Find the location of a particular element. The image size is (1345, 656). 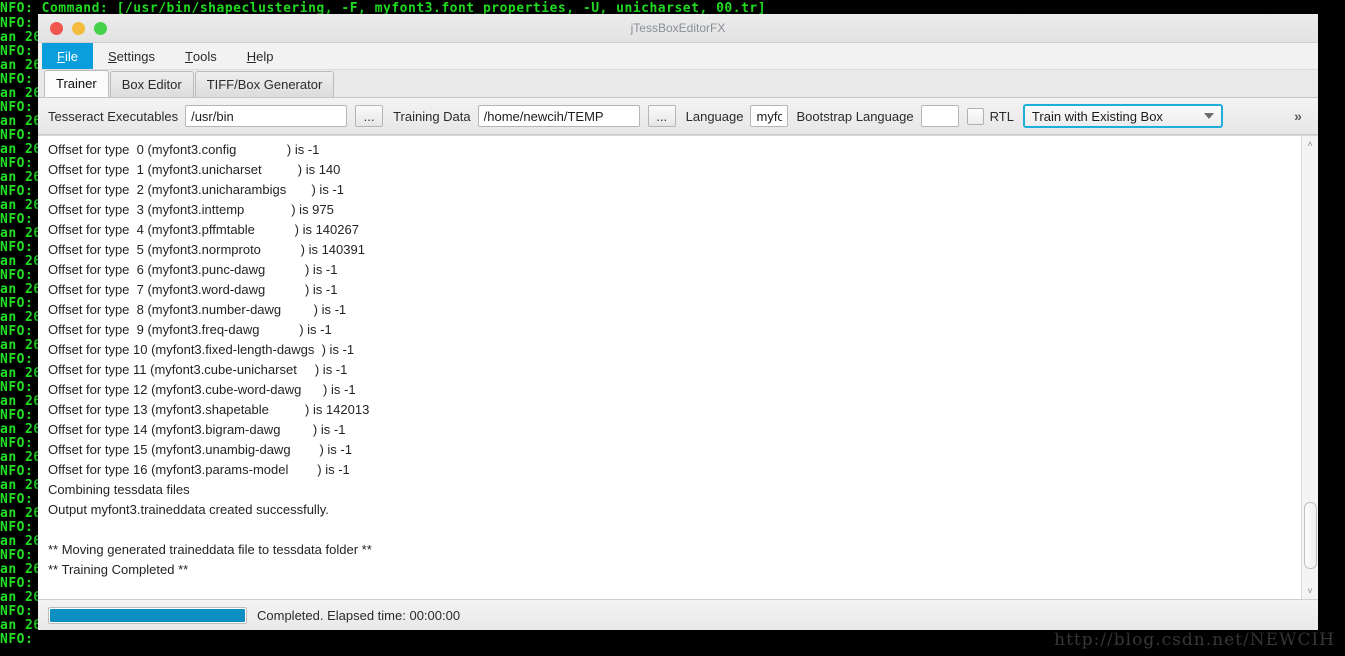

tab-strip: Trainer Box Editor TIFF/Box Generator is located at coordinates (678, 84).